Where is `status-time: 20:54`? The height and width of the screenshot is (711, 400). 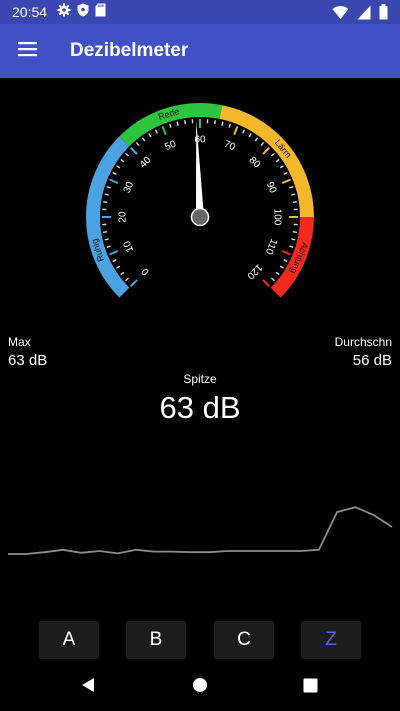
status-time: 20:54 is located at coordinates (30, 12).